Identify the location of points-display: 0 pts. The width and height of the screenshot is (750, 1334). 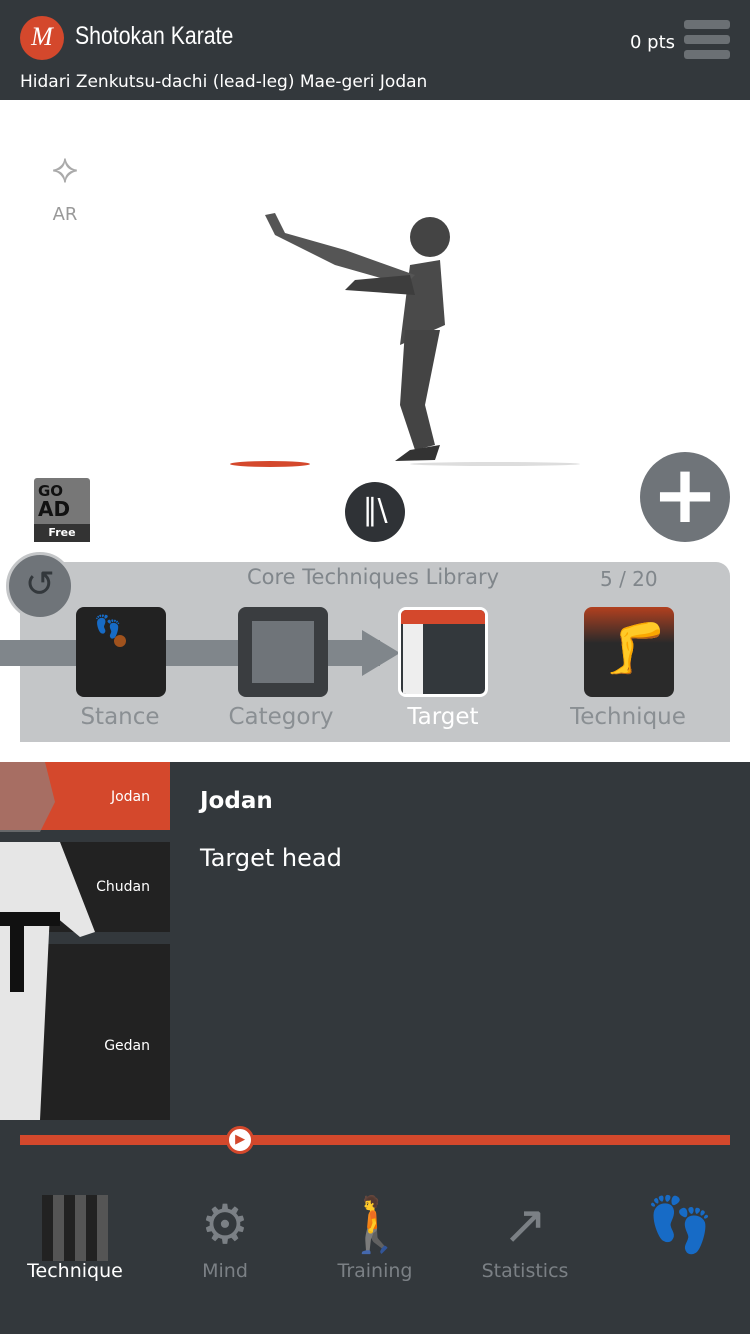
(653, 42).